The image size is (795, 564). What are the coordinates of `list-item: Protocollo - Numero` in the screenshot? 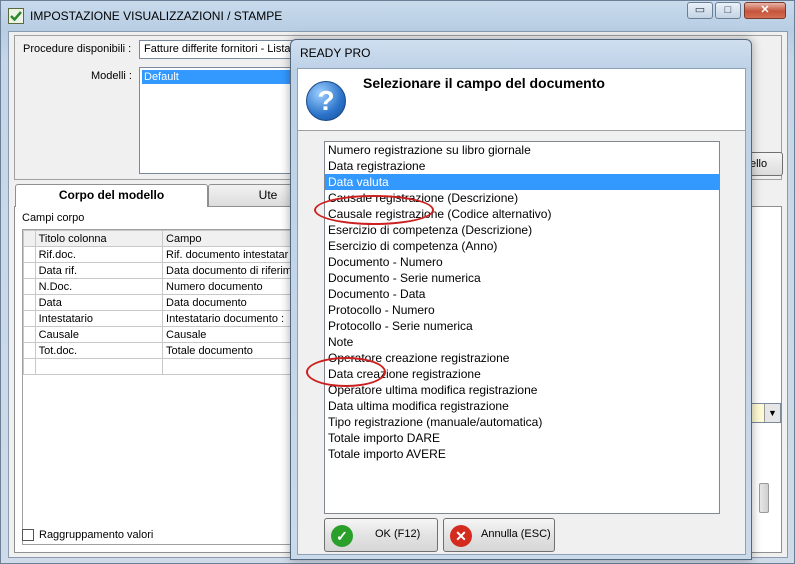 It's located at (522, 310).